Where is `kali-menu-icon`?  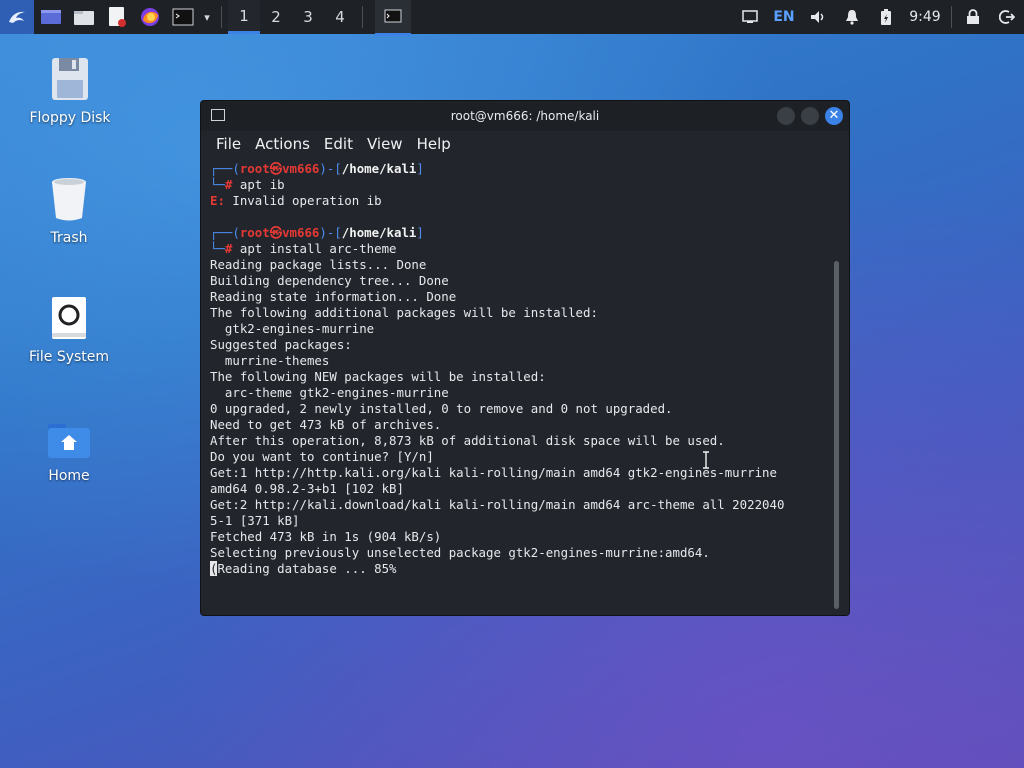 kali-menu-icon is located at coordinates (17, 17).